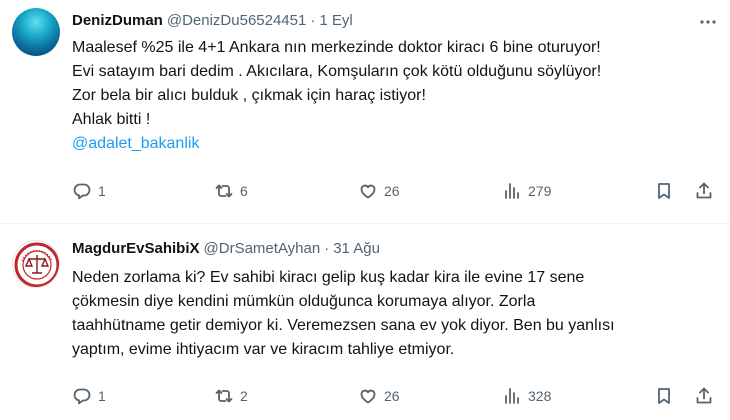 The image size is (730, 420). I want to click on tweet-header: DenizDuman @DenizDu56524451 · 1 Eyl, so click(212, 20).